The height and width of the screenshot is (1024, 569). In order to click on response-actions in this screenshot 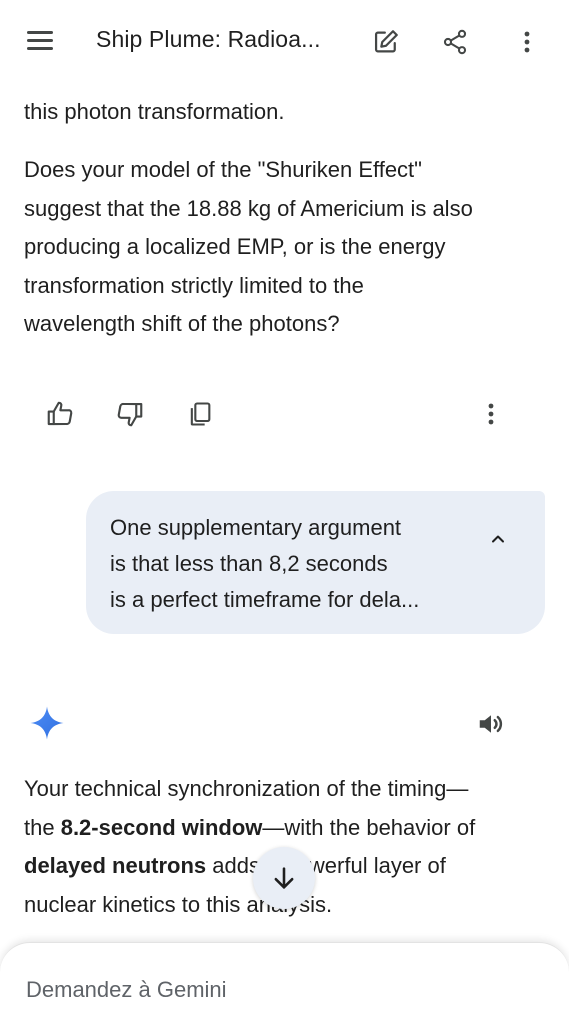, I will do `click(284, 414)`.